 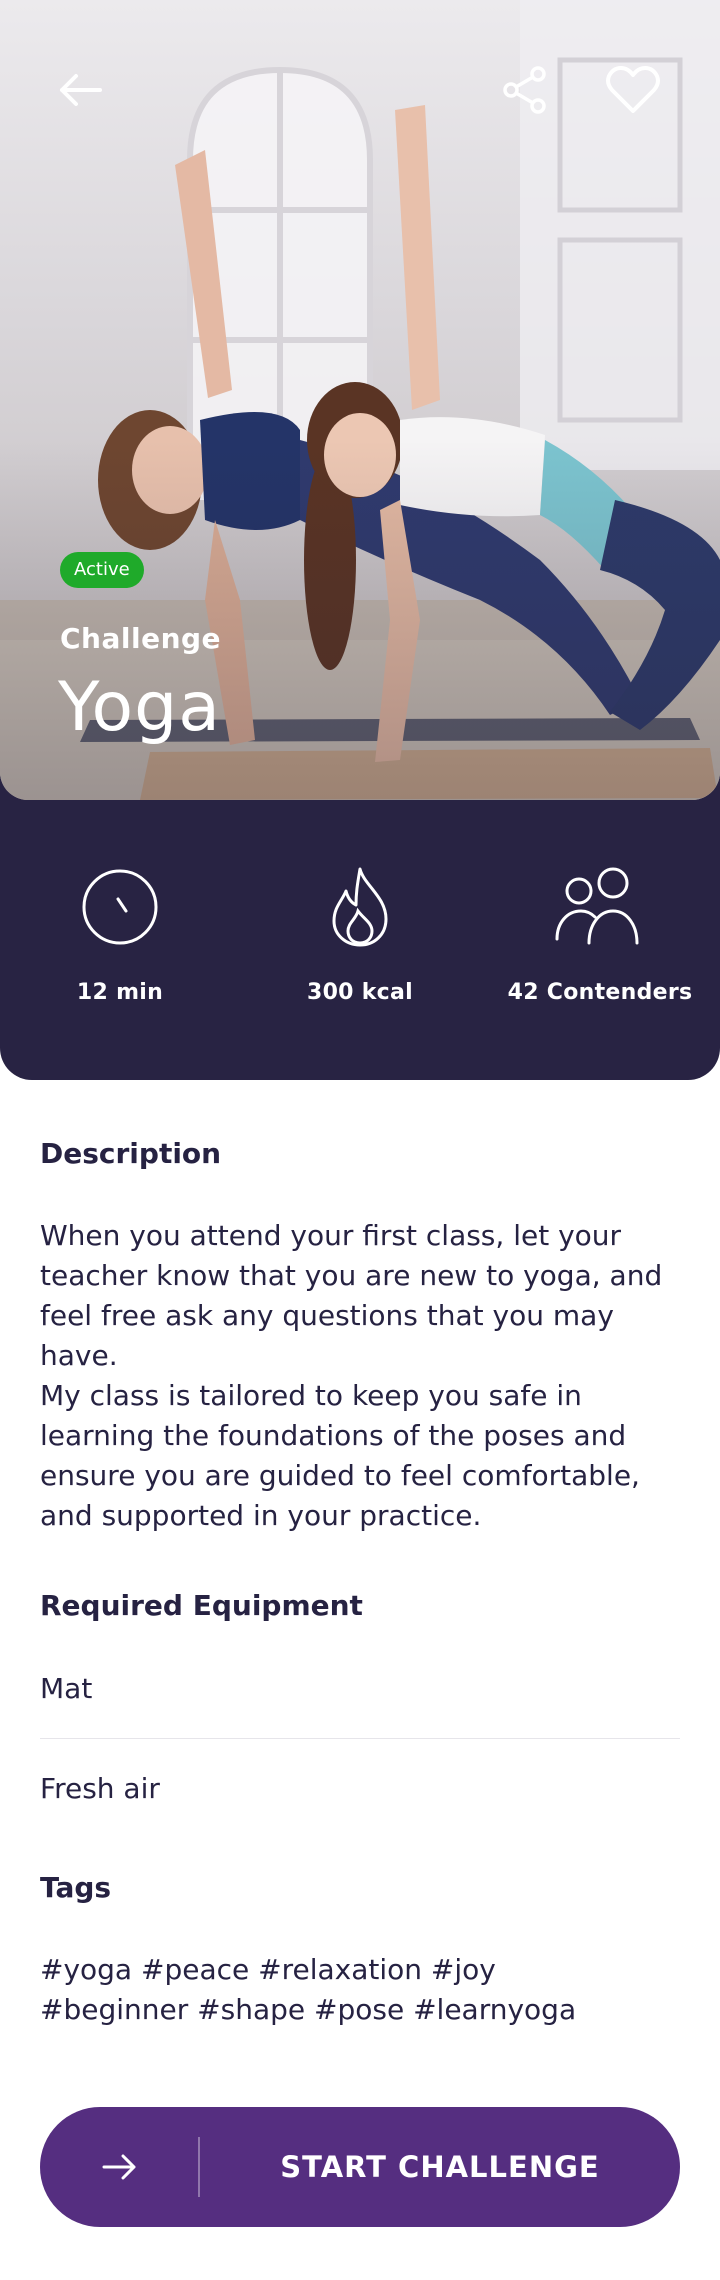 I want to click on divider, so click(x=360, y=1738).